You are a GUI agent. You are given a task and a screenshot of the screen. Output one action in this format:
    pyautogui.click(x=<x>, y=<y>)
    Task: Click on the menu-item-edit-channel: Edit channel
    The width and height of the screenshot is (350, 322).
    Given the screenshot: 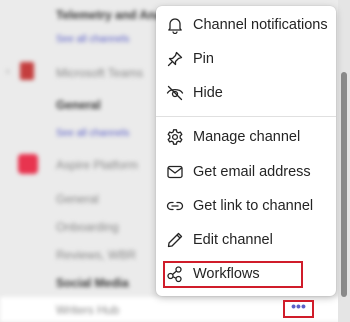 What is the action you would take?
    pyautogui.click(x=246, y=240)
    